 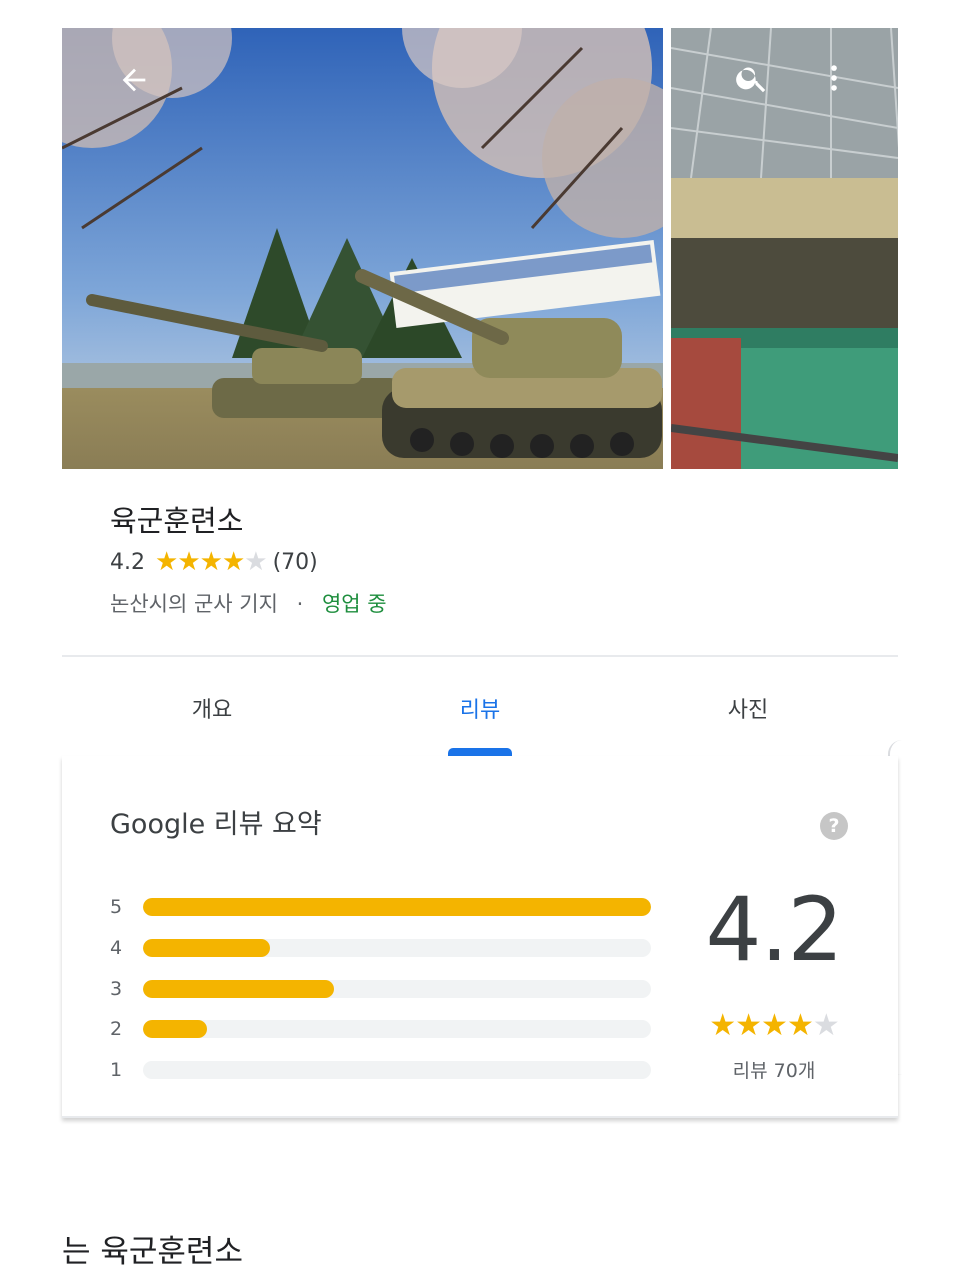 I want to click on more-options-button, so click(x=834, y=78).